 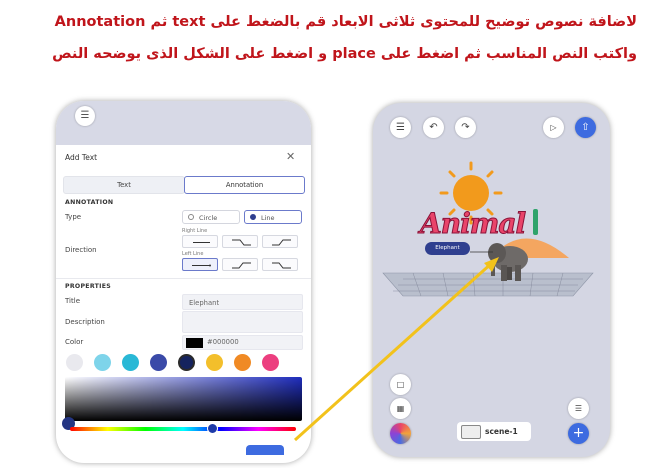 What do you see at coordinates (396, 349) in the screenshot?
I see `pointer-arrow` at bounding box center [396, 349].